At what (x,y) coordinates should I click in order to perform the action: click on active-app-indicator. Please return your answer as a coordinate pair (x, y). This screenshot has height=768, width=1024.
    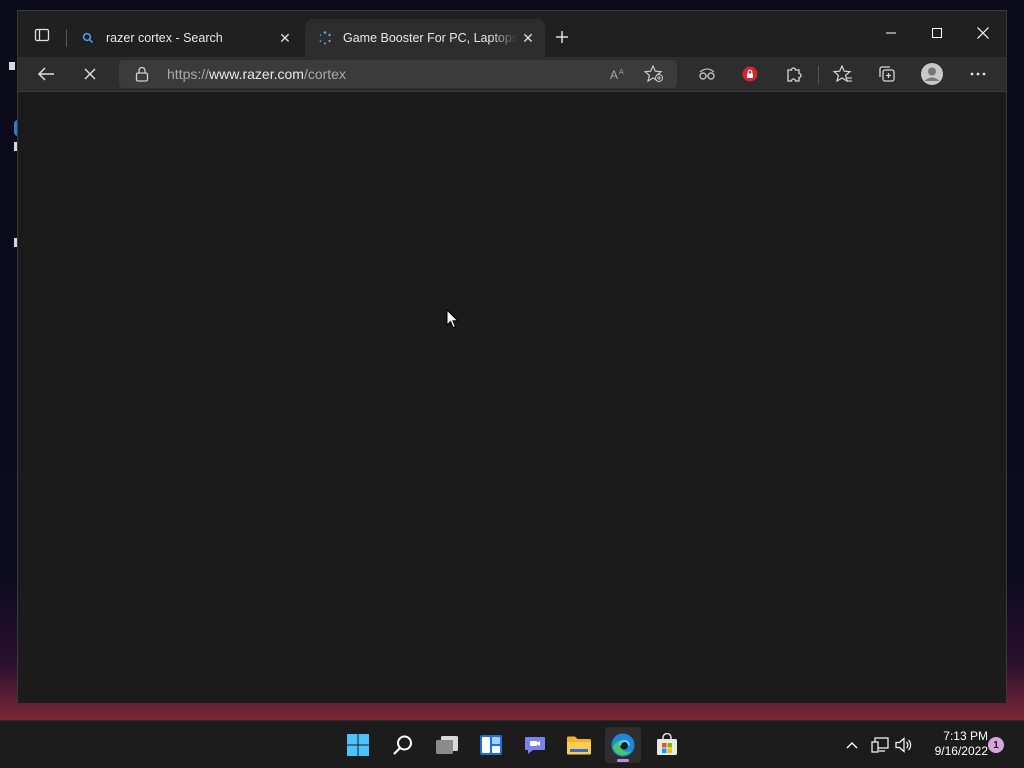
    Looking at the image, I should click on (623, 760).